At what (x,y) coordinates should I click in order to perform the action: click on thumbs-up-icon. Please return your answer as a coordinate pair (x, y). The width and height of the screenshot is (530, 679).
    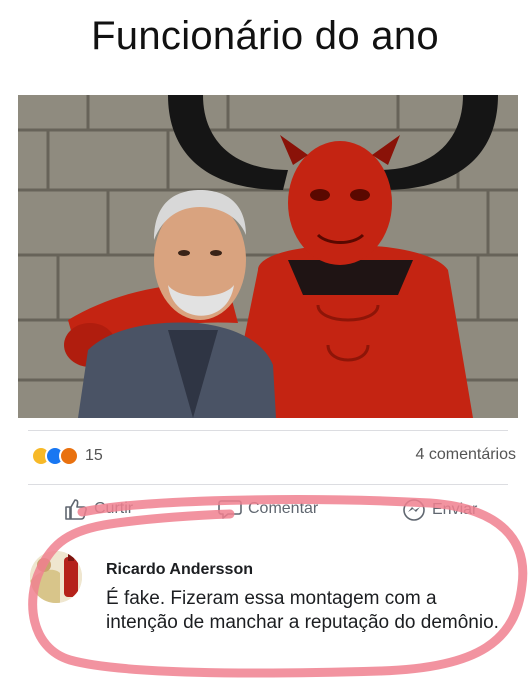
    Looking at the image, I should click on (76, 509).